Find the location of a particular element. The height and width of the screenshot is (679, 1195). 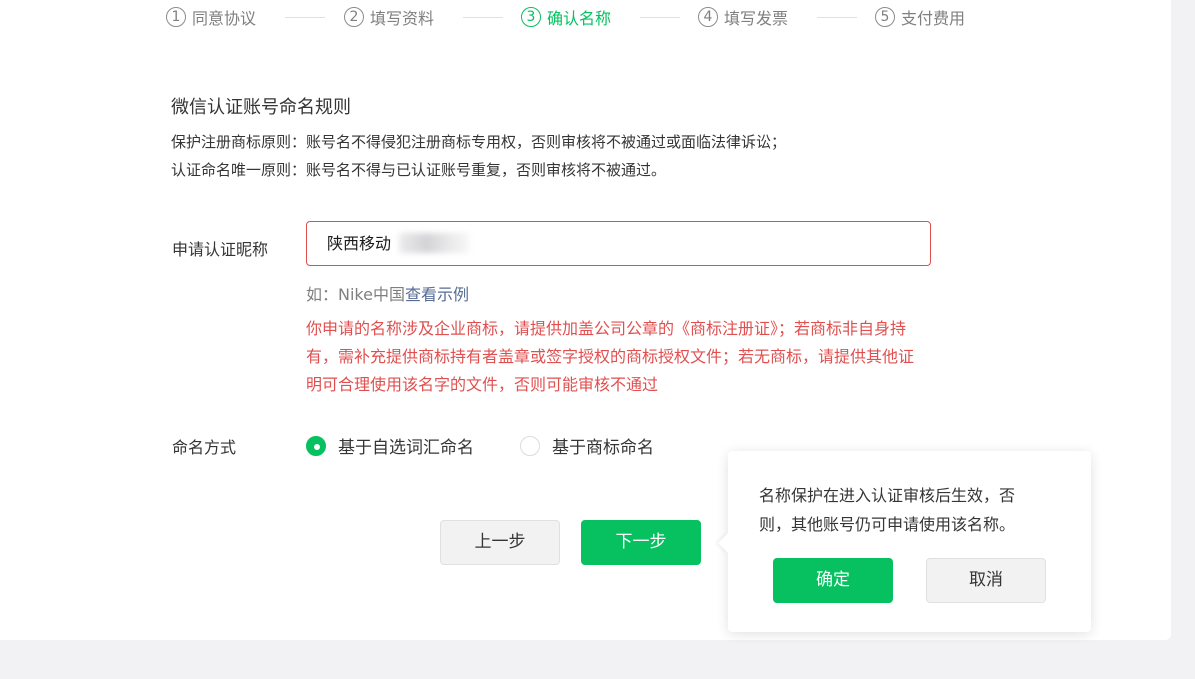

step-4-label: 填写发票 is located at coordinates (756, 18).